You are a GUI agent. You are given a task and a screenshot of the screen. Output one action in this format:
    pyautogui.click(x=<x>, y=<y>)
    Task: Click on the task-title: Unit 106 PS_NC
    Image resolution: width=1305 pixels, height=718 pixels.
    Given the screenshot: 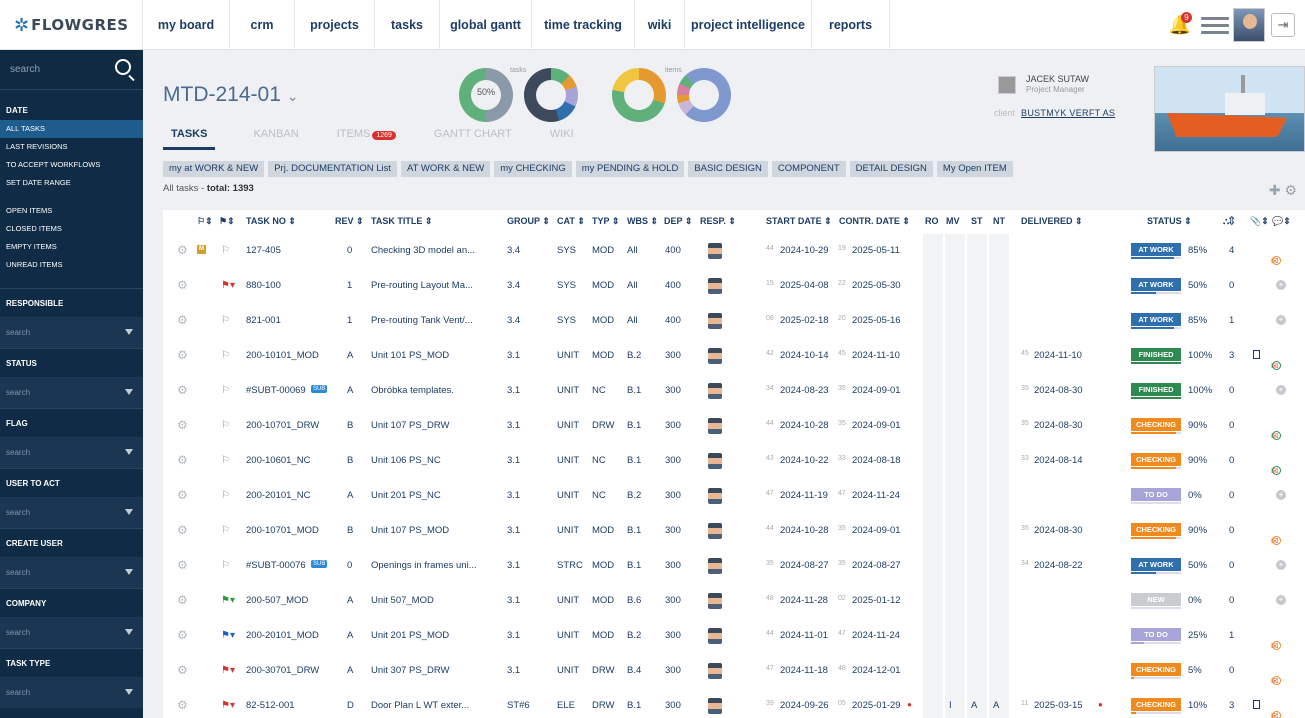 What is the action you would take?
    pyautogui.click(x=406, y=460)
    